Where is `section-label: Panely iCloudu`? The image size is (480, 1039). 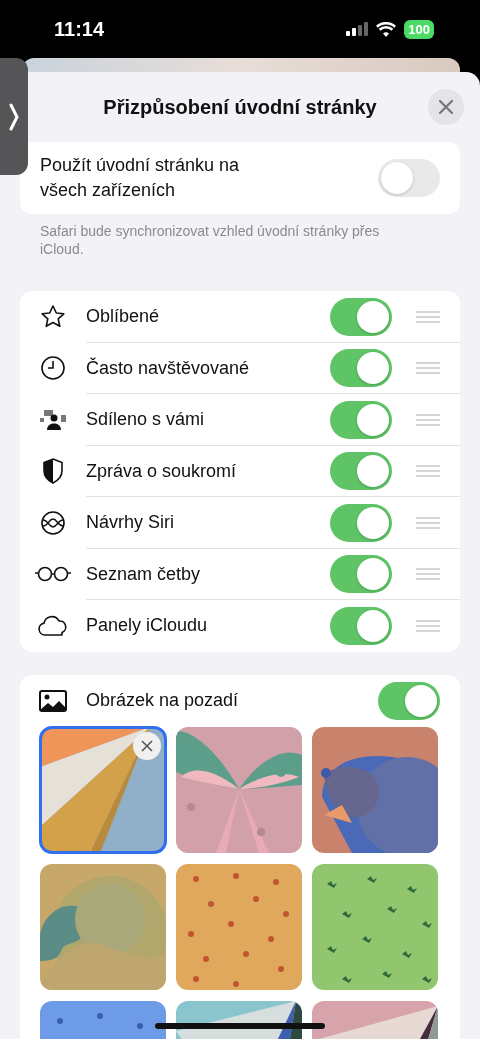 section-label: Panely iCloudu is located at coordinates (147, 626).